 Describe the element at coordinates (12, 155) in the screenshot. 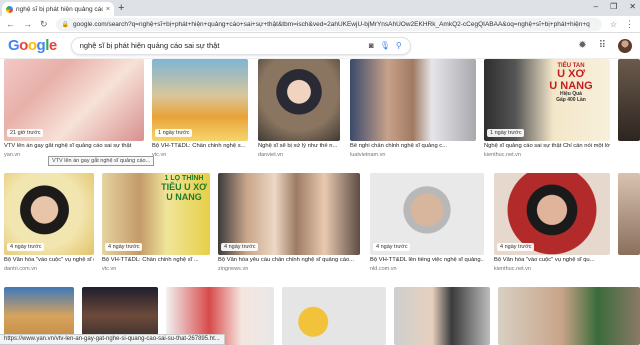

I see `result-source: yan.vn` at that location.